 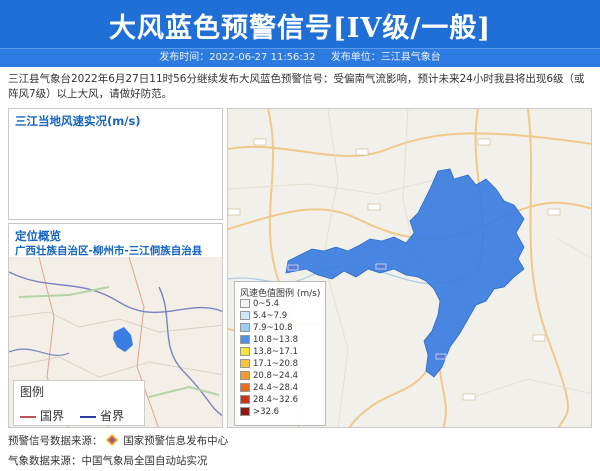 What do you see at coordinates (79, 403) in the screenshot?
I see `boundary-legend: 图例 国界 省界` at bounding box center [79, 403].